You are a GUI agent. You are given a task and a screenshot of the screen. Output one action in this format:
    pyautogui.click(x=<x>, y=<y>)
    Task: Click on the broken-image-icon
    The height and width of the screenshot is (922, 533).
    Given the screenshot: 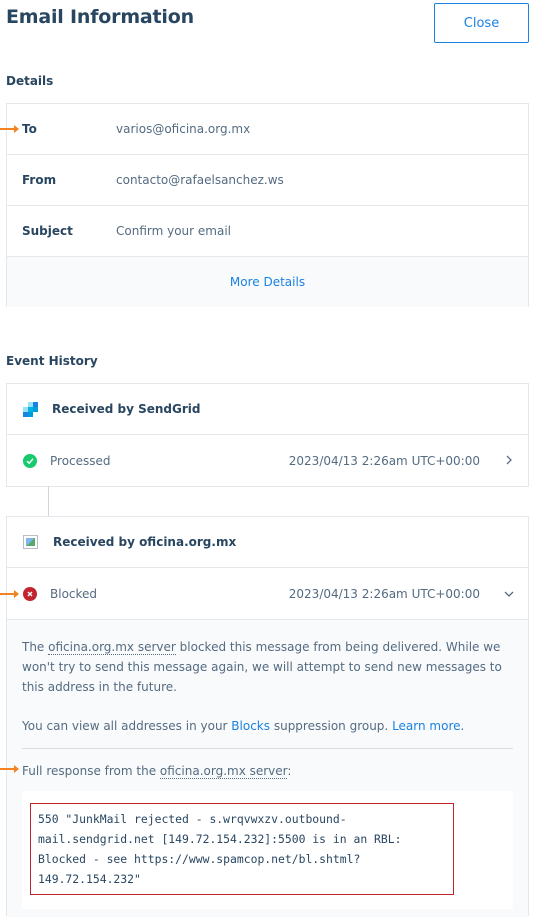 What is the action you would take?
    pyautogui.click(x=30, y=542)
    